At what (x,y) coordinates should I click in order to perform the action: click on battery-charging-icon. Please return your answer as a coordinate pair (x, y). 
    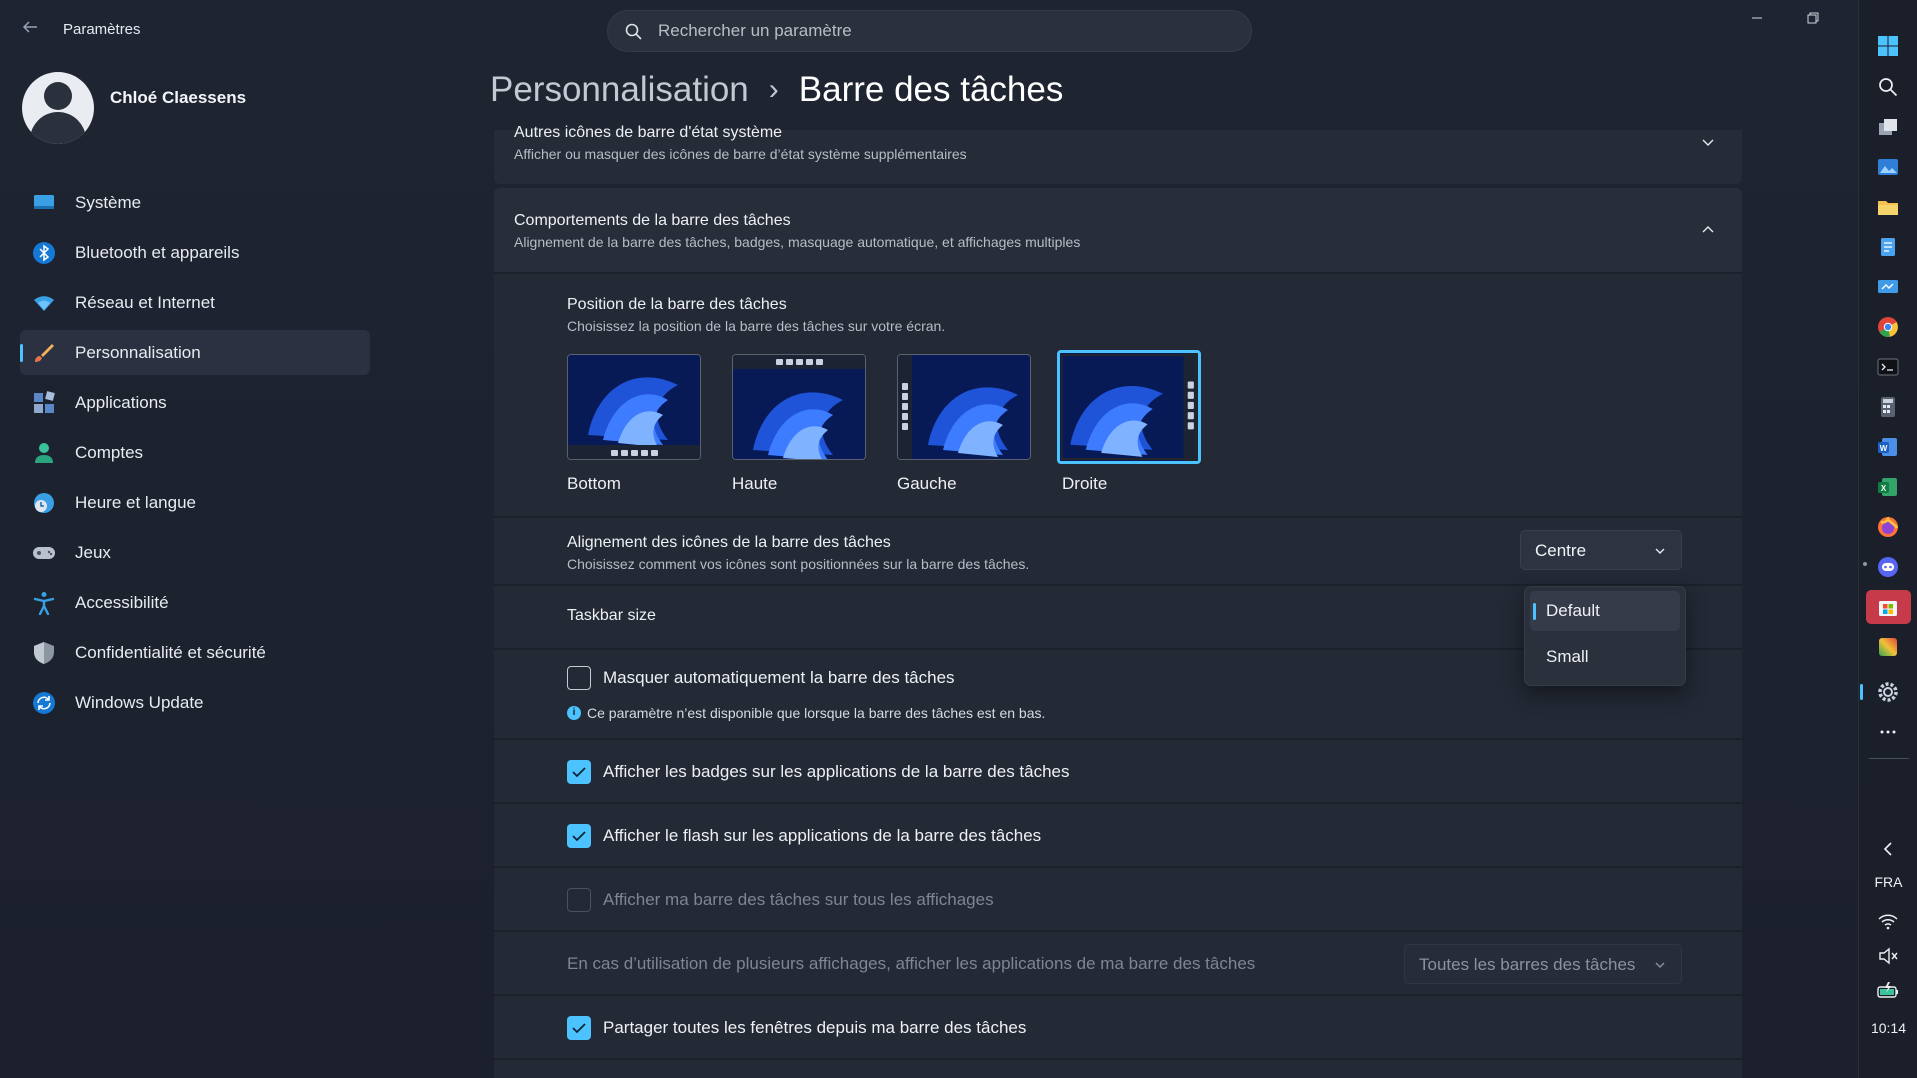
    Looking at the image, I should click on (1888, 991).